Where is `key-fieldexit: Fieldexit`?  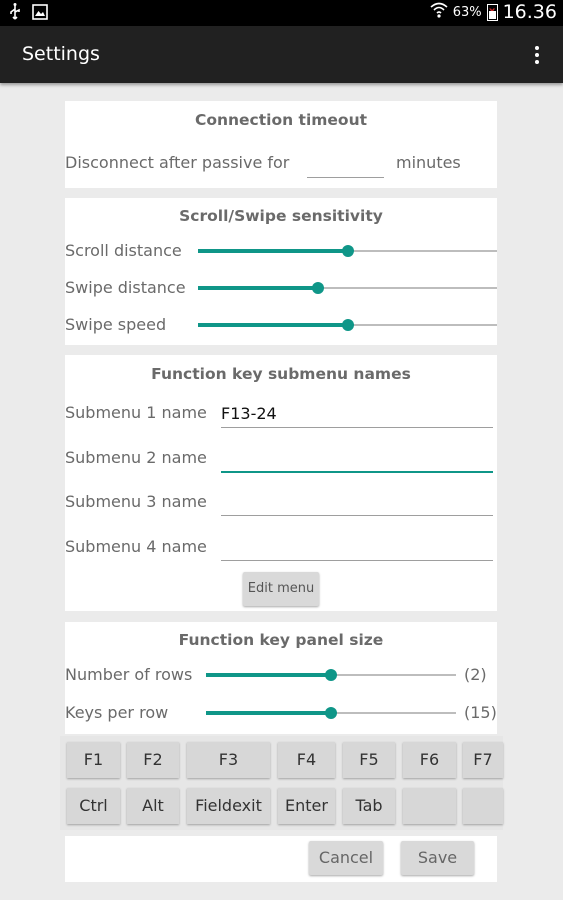 key-fieldexit: Fieldexit is located at coordinates (228, 806).